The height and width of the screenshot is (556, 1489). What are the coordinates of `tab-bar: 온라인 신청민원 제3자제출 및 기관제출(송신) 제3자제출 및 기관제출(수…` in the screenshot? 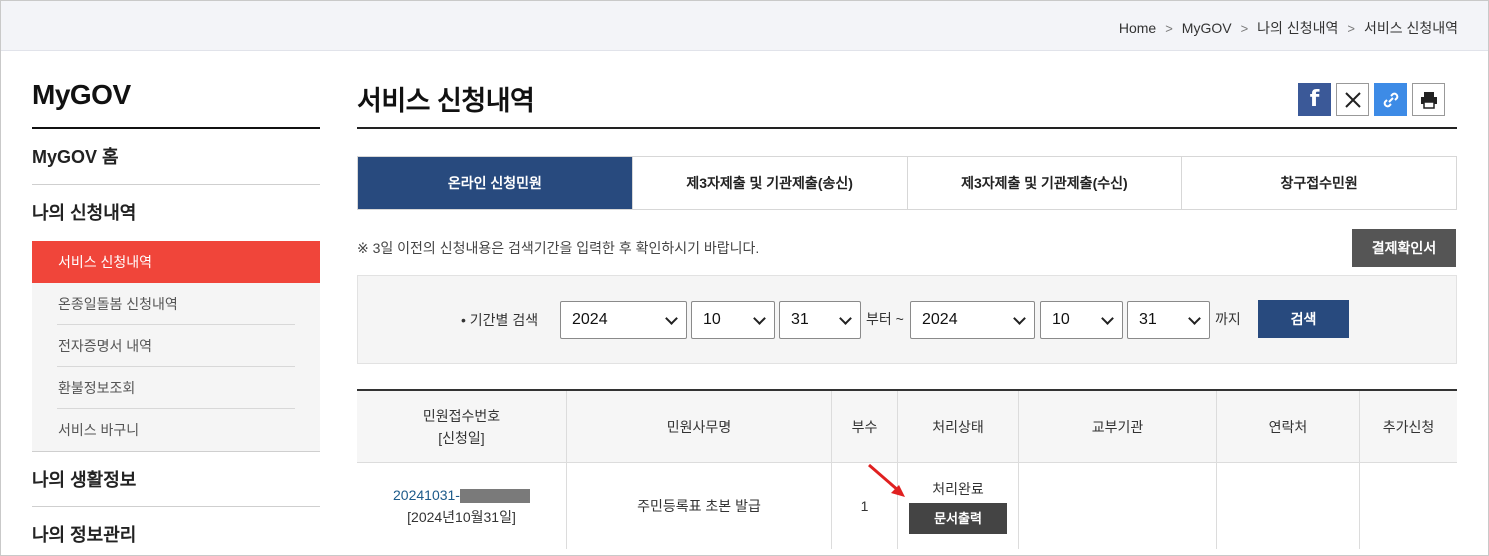 It's located at (907, 183).